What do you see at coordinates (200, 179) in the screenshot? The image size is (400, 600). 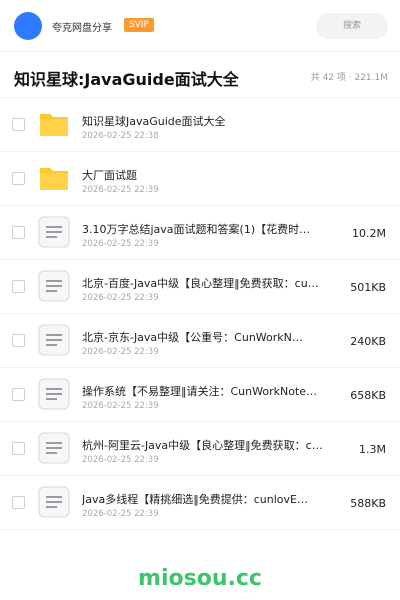 I see `list-item: 大厂面试题 2026-02-25 22:39` at bounding box center [200, 179].